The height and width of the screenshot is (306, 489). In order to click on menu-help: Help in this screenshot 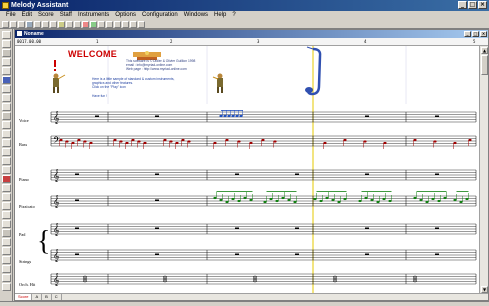, I will do `click(220, 15)`.